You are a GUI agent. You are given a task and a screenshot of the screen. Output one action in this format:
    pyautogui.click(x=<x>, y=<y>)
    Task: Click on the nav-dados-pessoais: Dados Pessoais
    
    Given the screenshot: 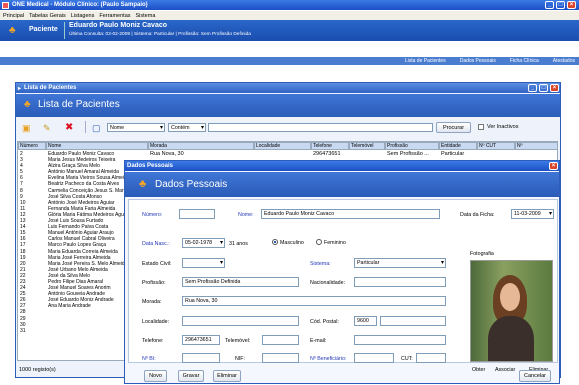 What is the action you would take?
    pyautogui.click(x=478, y=61)
    